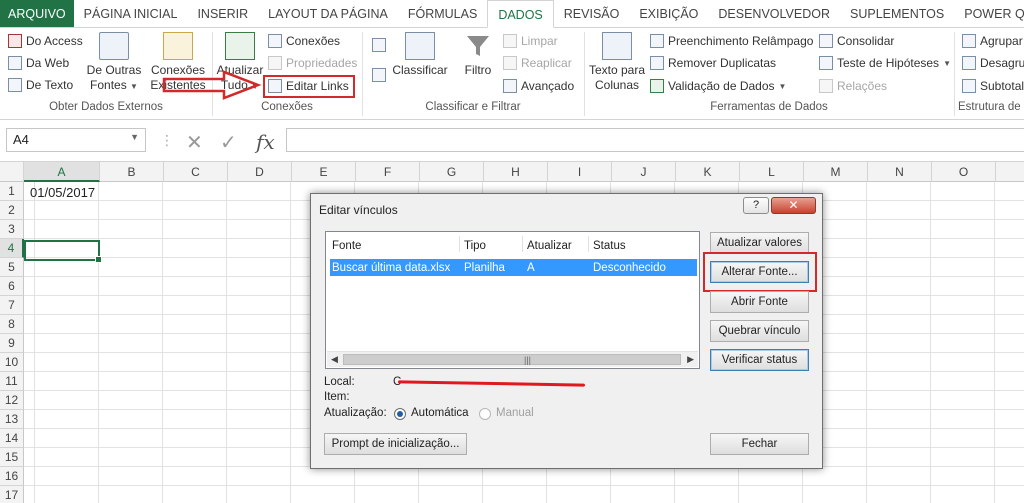  What do you see at coordinates (442, 13) in the screenshot?
I see `tab-formulas: FÓRMULAS` at bounding box center [442, 13].